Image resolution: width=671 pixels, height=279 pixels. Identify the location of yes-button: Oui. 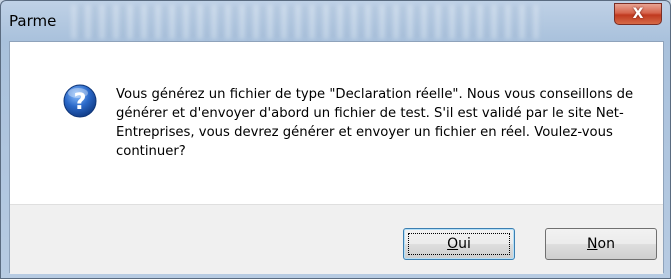
(459, 244).